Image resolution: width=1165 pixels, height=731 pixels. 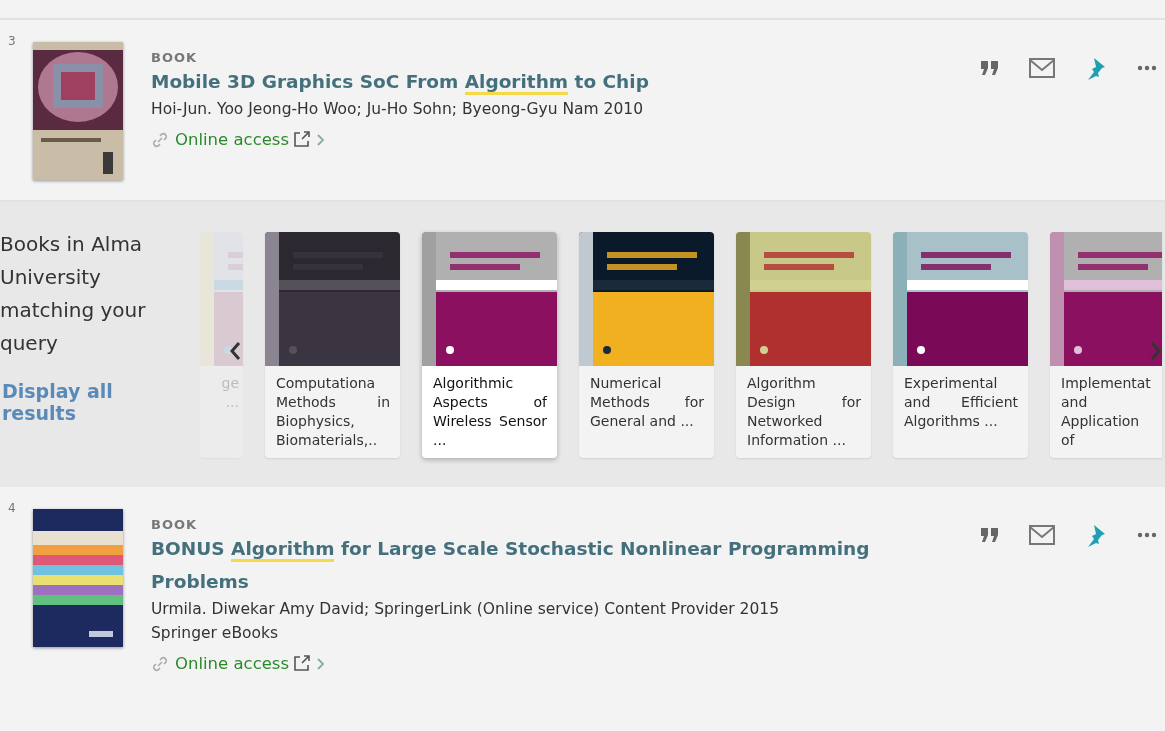 I want to click on result-title: BONUS Algorithm for Large Scale Stochastic Nonlinear Programming Problems, so click(x=531, y=565).